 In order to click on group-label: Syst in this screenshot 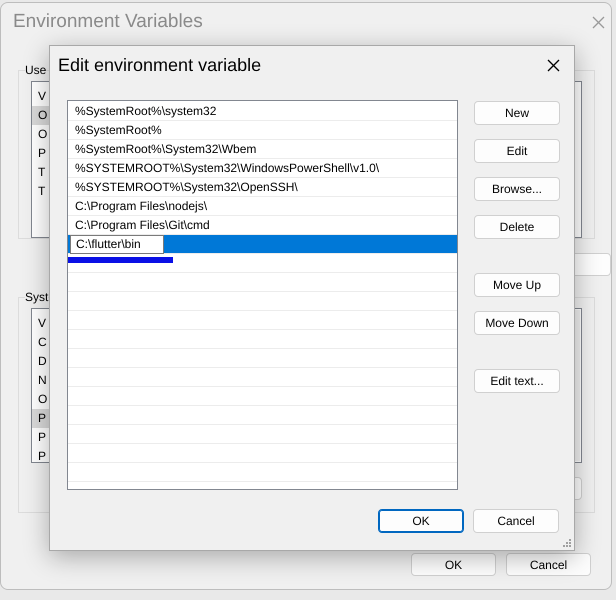, I will do `click(36, 297)`.